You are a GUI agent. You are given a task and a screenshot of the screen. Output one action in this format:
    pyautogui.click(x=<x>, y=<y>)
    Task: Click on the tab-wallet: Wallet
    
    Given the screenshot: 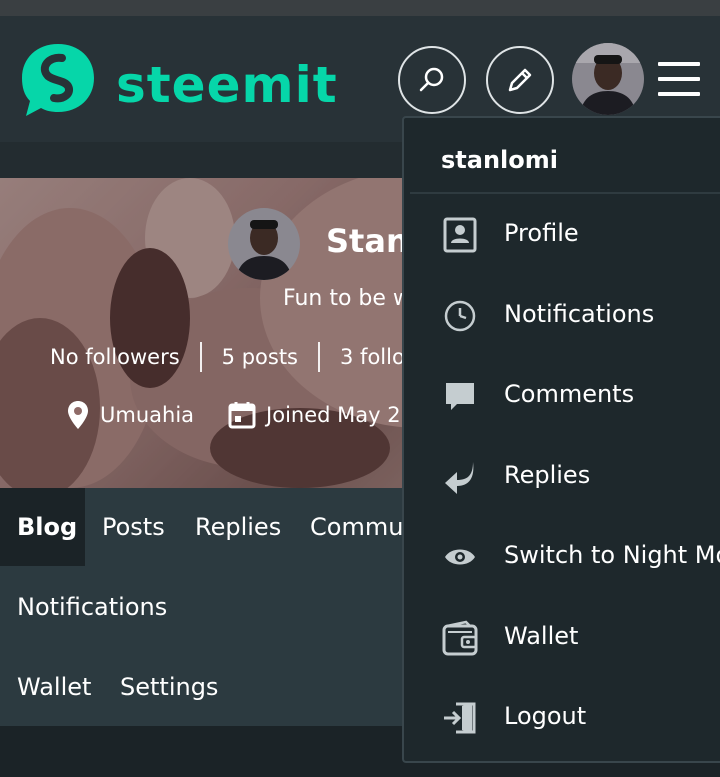 What is the action you would take?
    pyautogui.click(x=54, y=687)
    